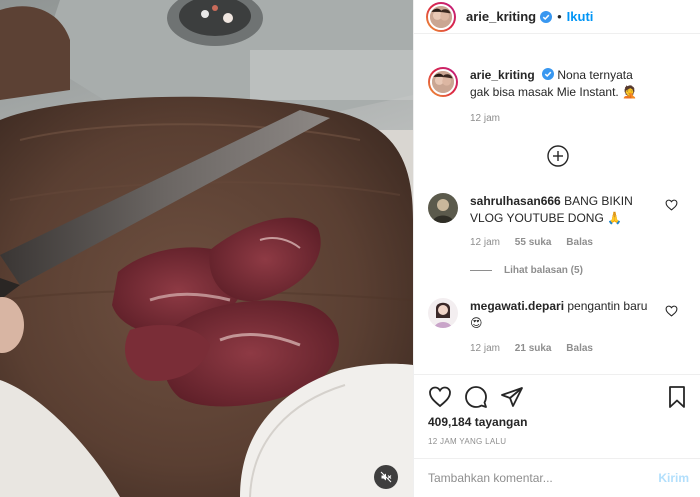  What do you see at coordinates (441, 16) in the screenshot?
I see `author-avatar` at bounding box center [441, 16].